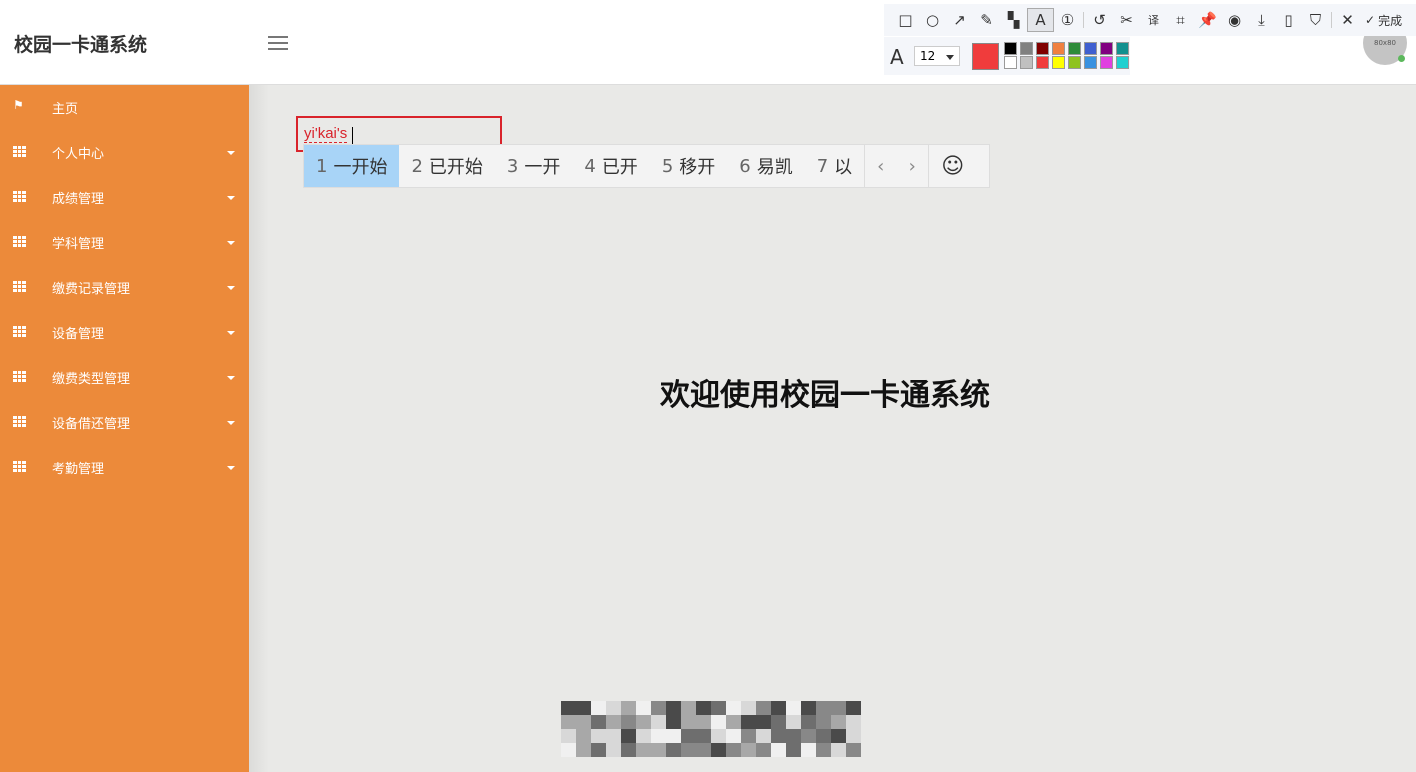 The image size is (1416, 772). Describe the element at coordinates (278, 43) in the screenshot. I see `menu-toggle-icon` at that location.